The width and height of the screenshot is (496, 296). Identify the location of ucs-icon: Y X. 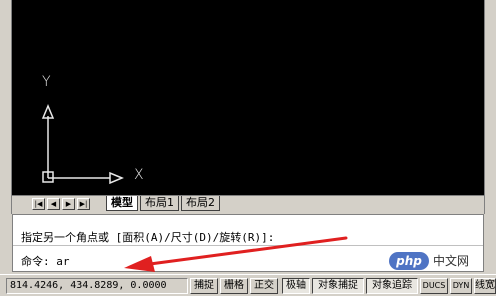
(87, 130).